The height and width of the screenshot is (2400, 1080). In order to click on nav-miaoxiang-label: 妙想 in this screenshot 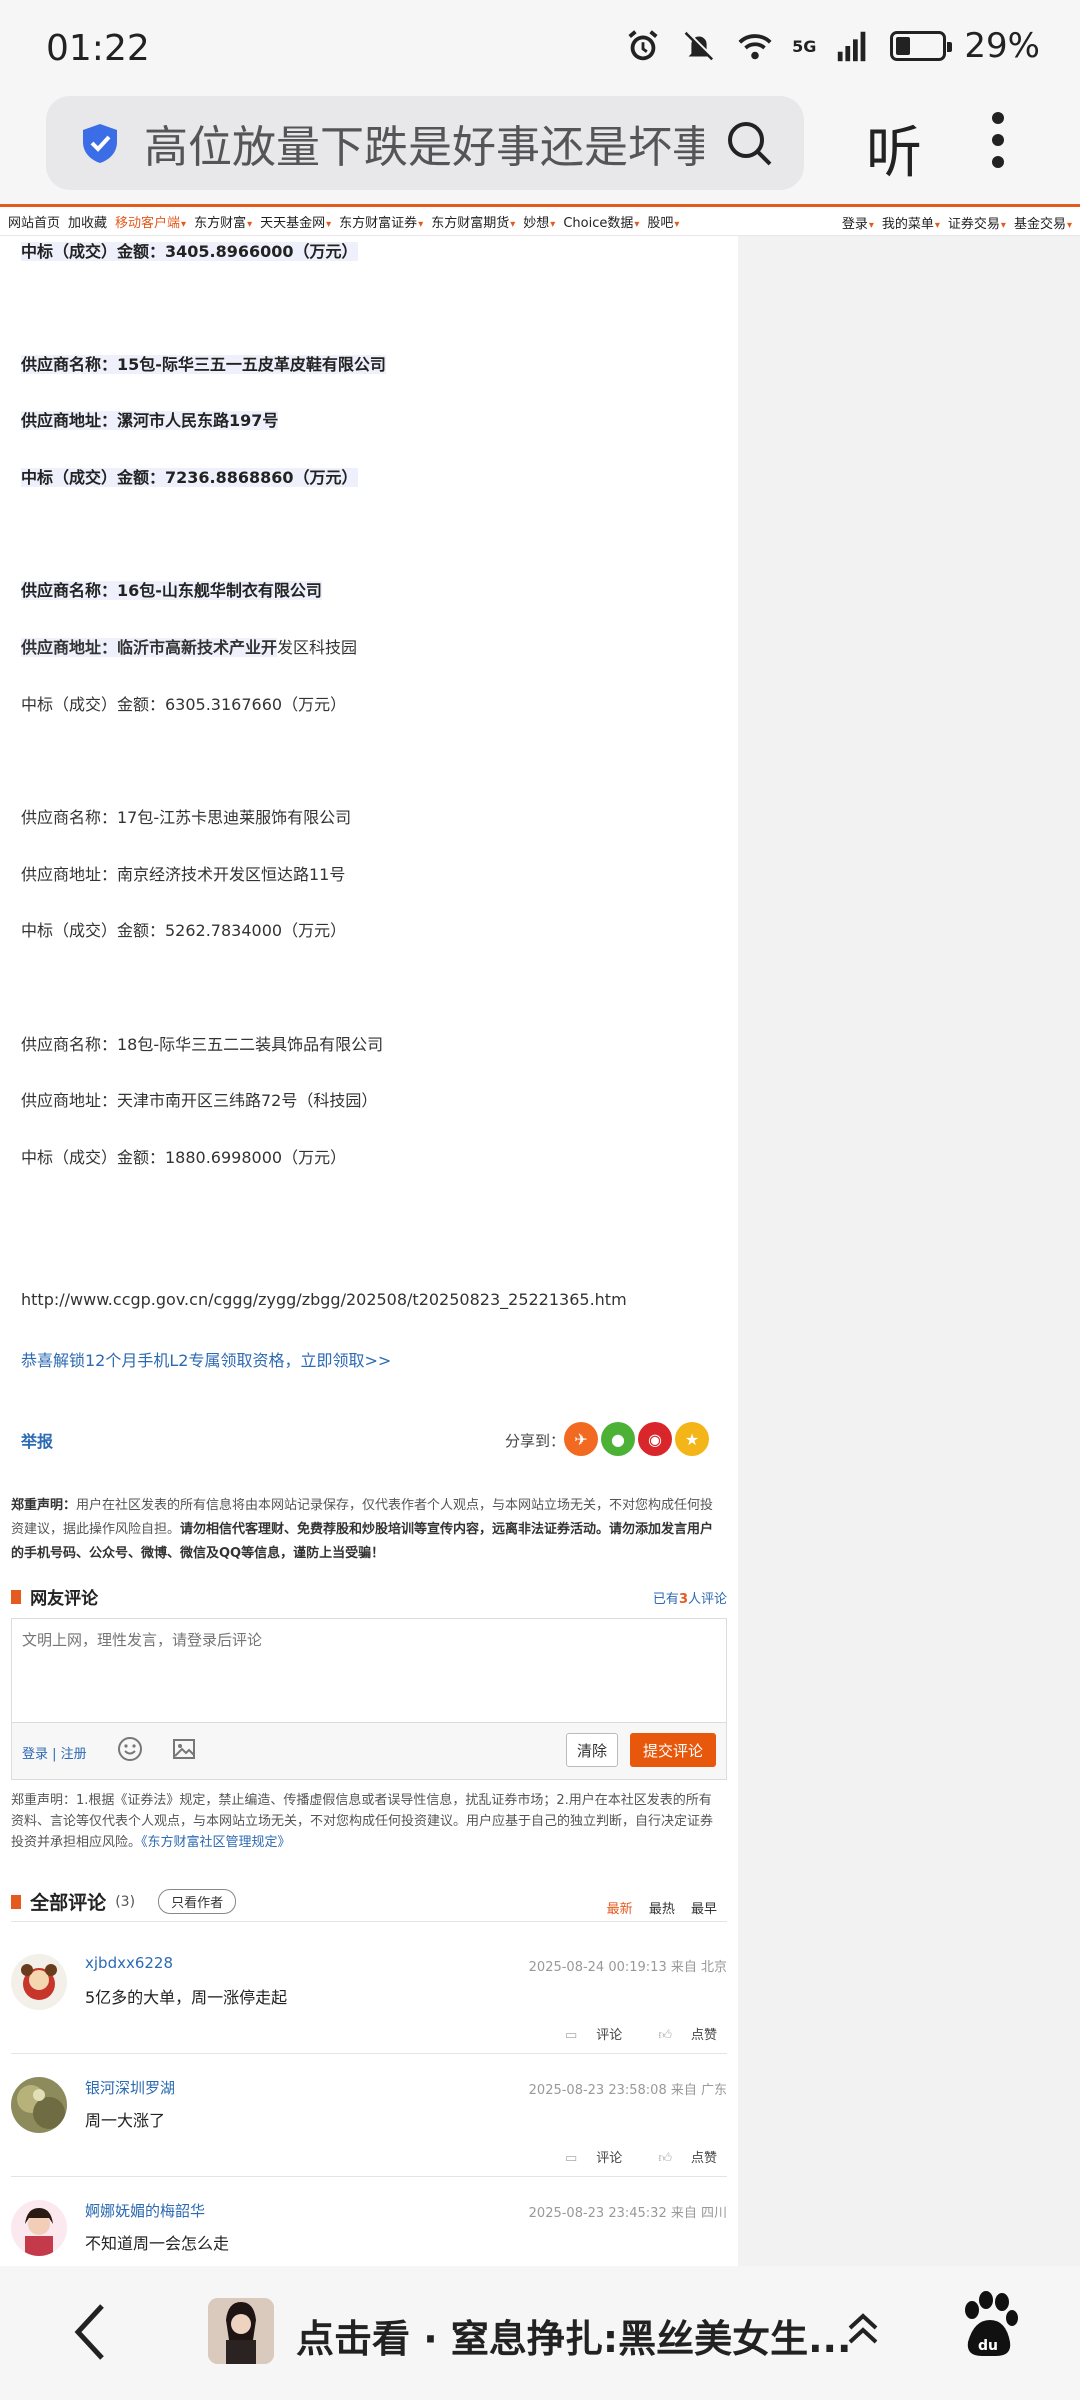, I will do `click(536, 223)`.